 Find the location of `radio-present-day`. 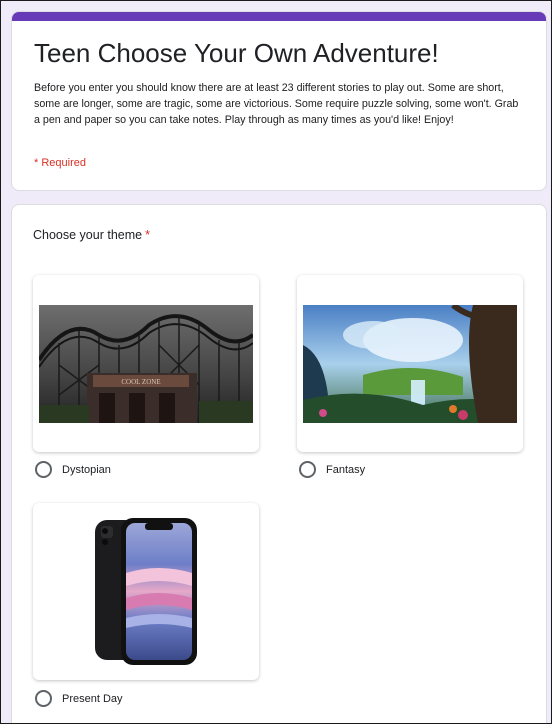

radio-present-day is located at coordinates (43, 698).